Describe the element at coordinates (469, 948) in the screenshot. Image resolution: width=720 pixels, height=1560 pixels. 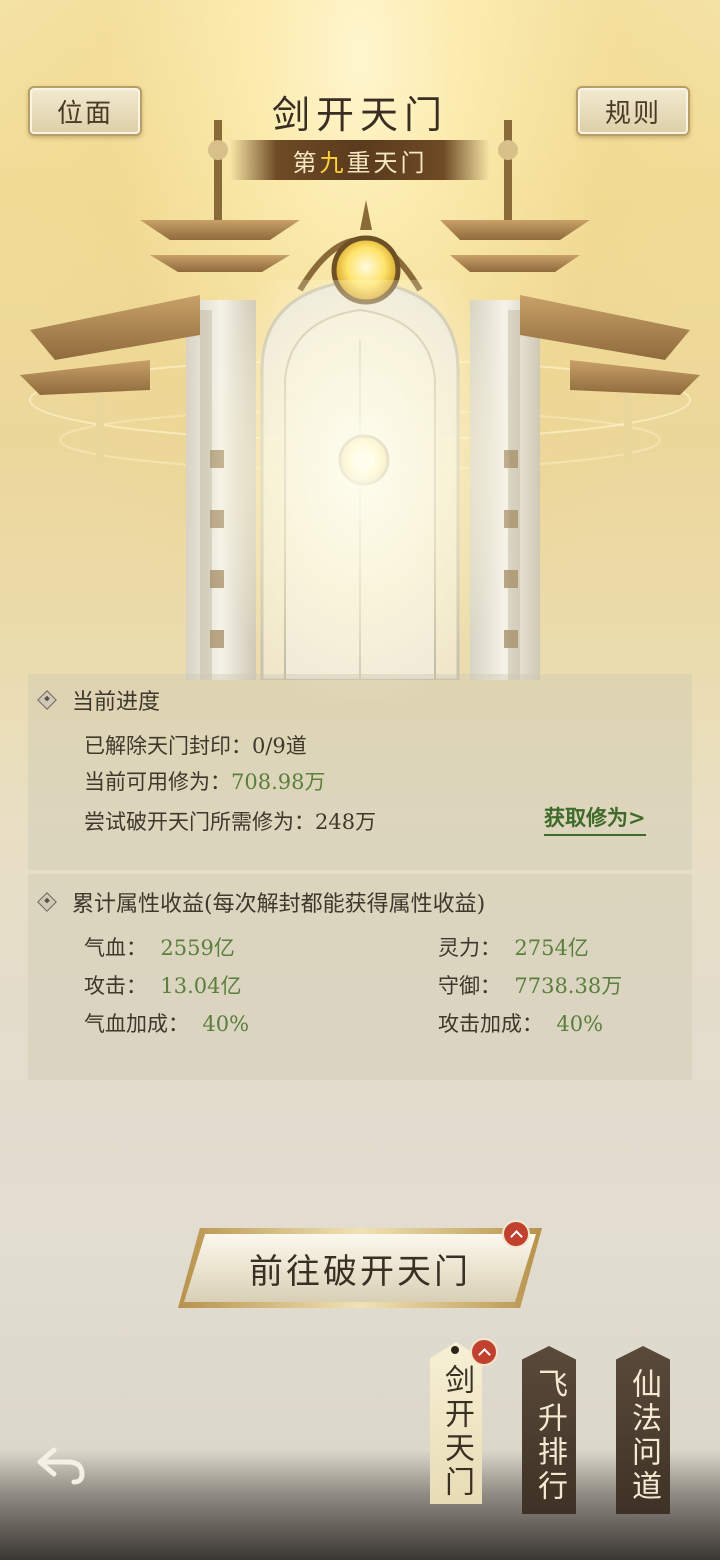
I see `attr-label: 灵力：` at that location.